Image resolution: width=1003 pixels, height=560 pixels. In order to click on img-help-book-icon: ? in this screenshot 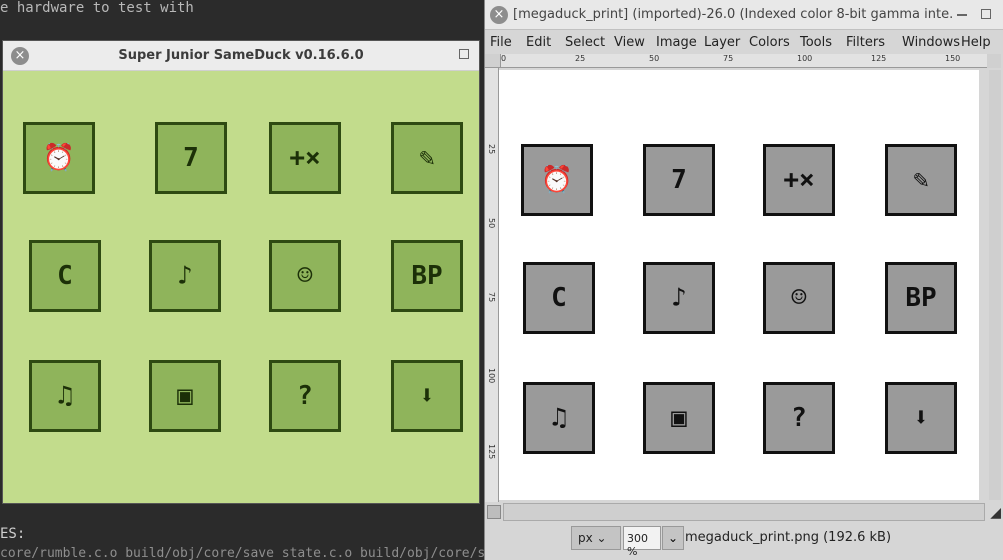, I will do `click(799, 418)`.